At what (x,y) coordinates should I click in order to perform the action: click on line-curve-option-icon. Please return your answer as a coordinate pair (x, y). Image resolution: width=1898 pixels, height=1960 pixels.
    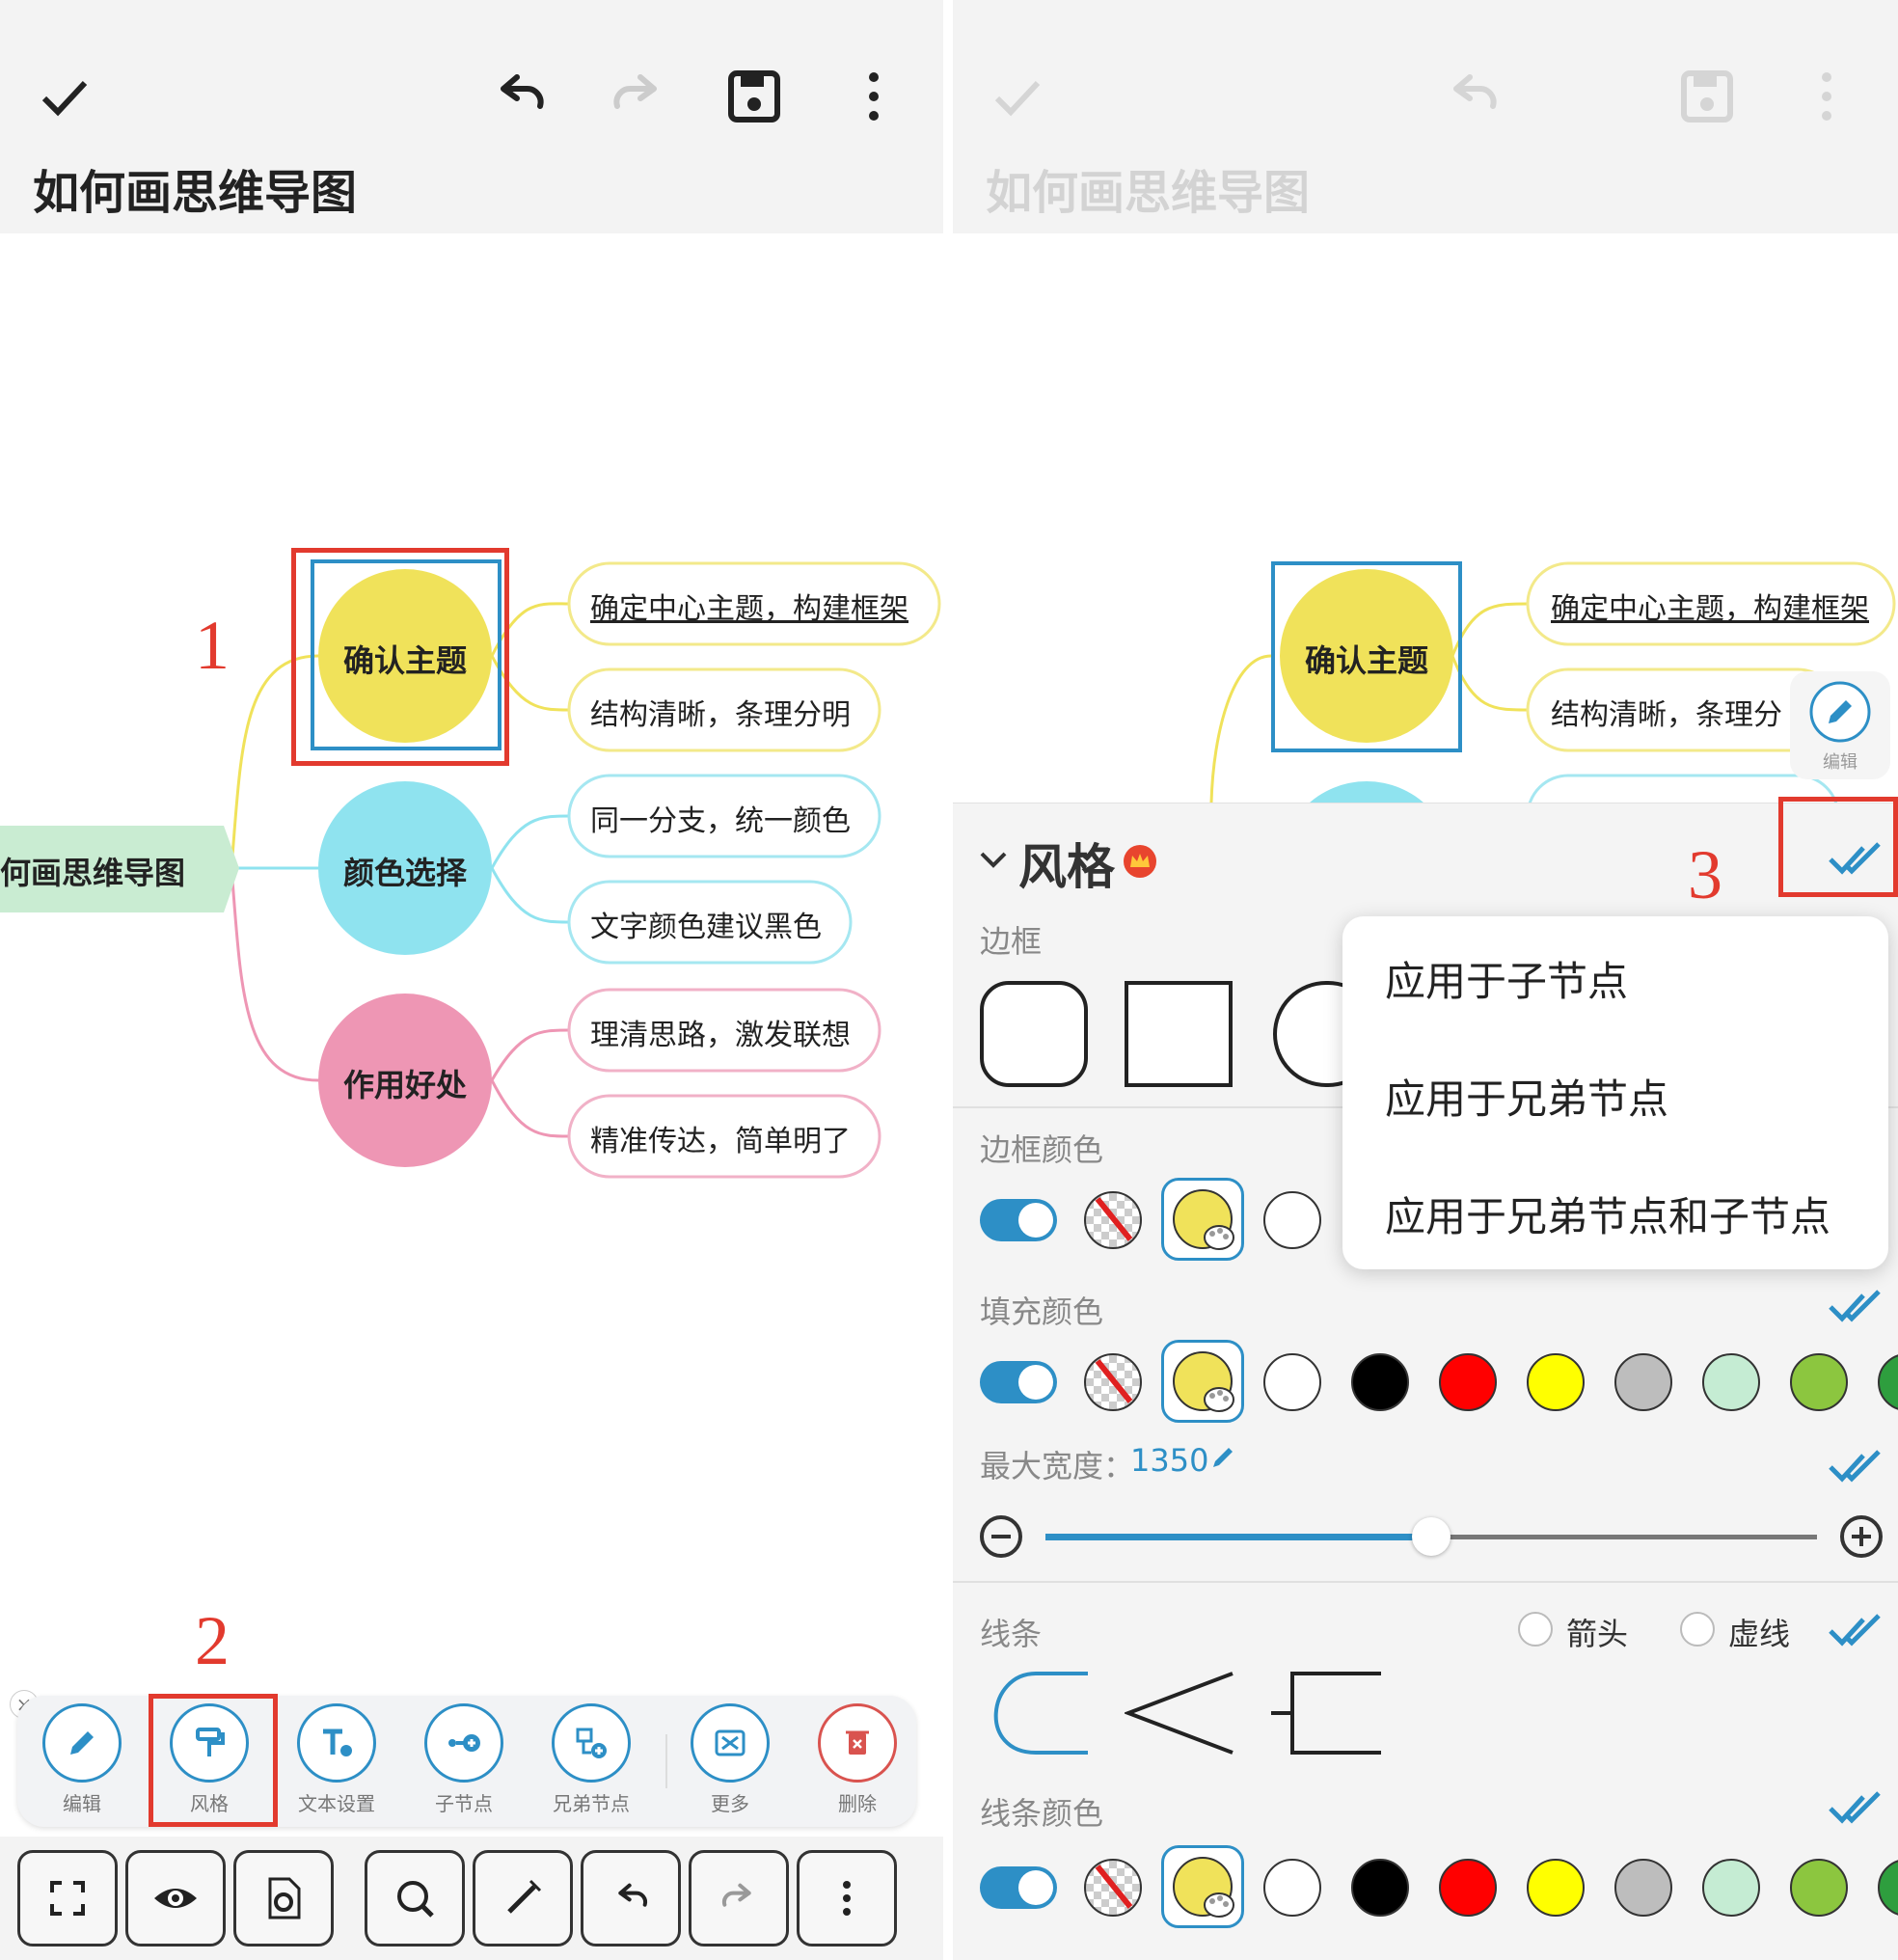
    Looking at the image, I should click on (1034, 1713).